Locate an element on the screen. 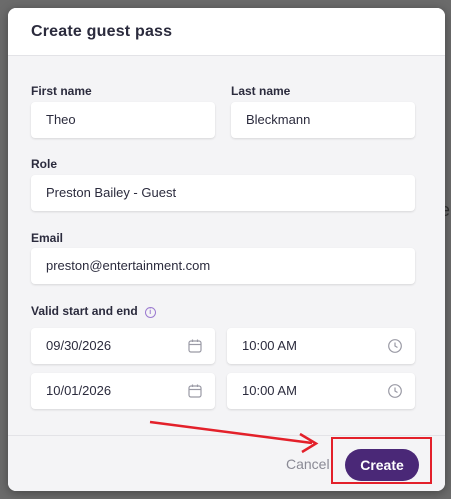 The width and height of the screenshot is (451, 499). start-date-input: 09/30/2026 is located at coordinates (123, 346).